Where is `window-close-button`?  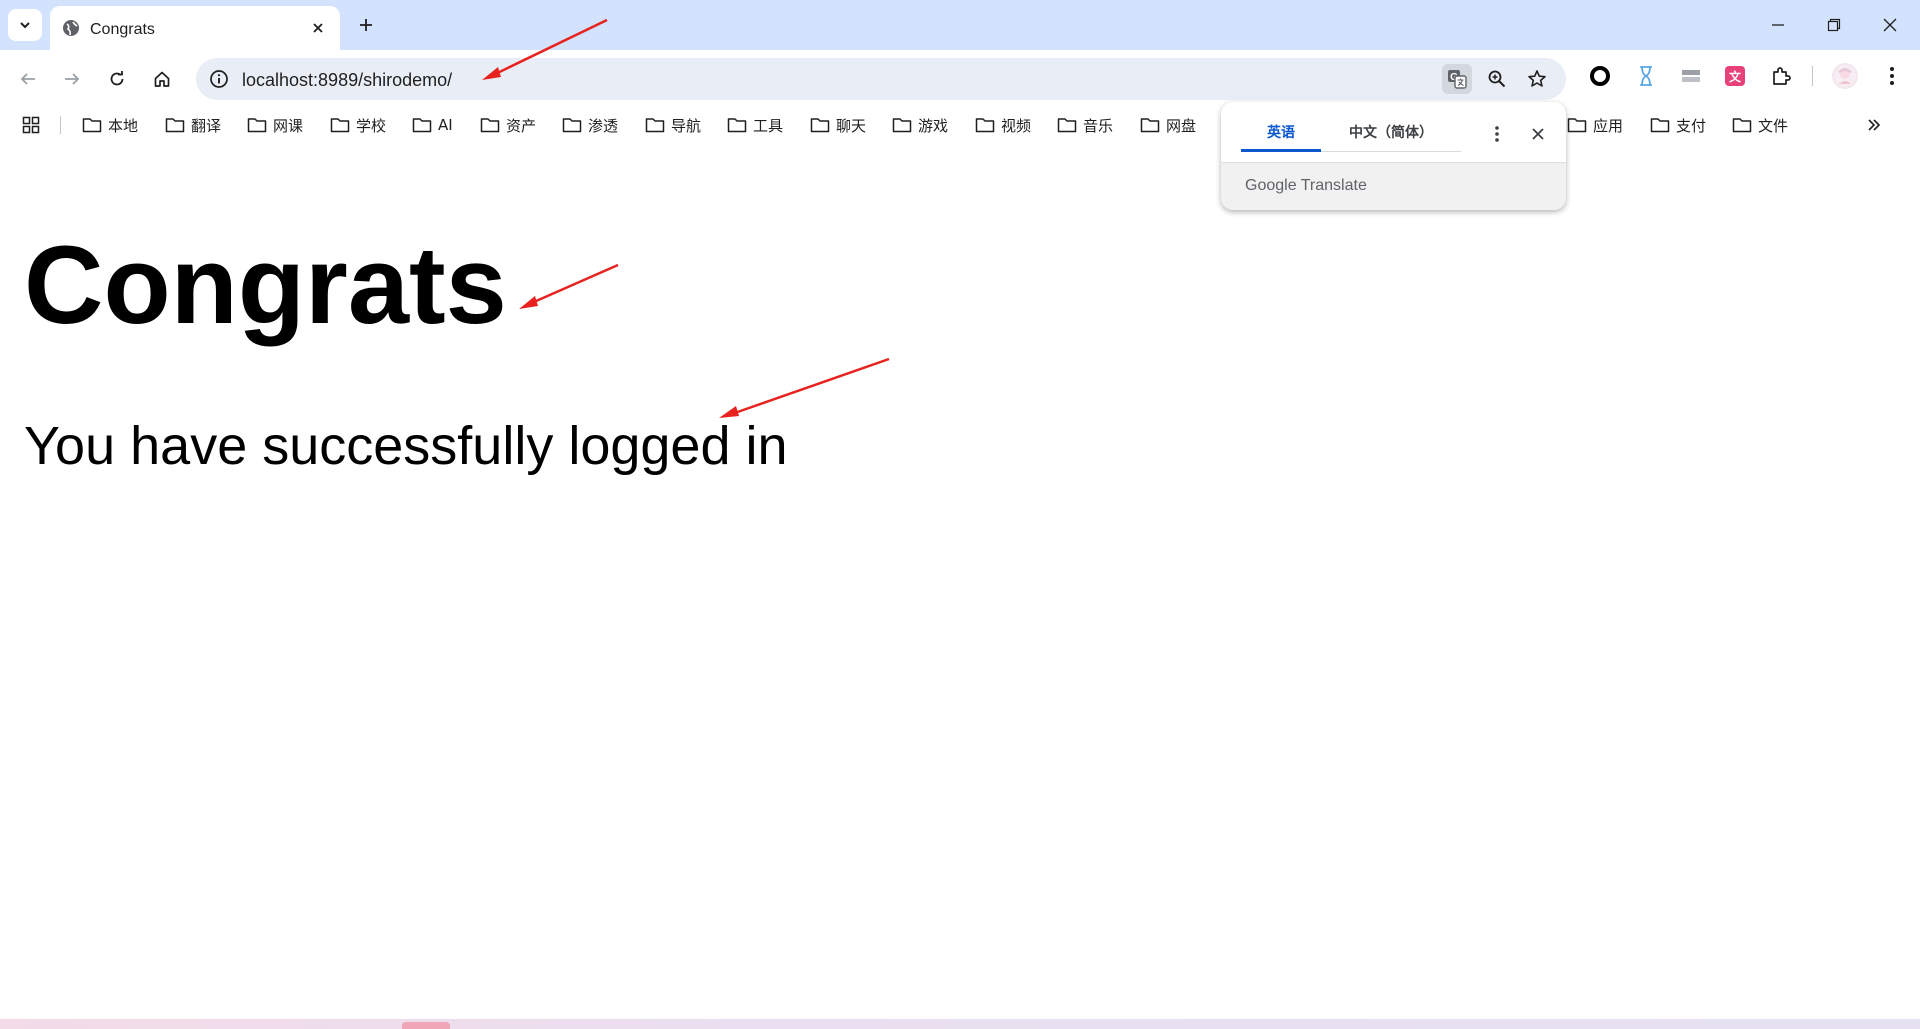 window-close-button is located at coordinates (1890, 25).